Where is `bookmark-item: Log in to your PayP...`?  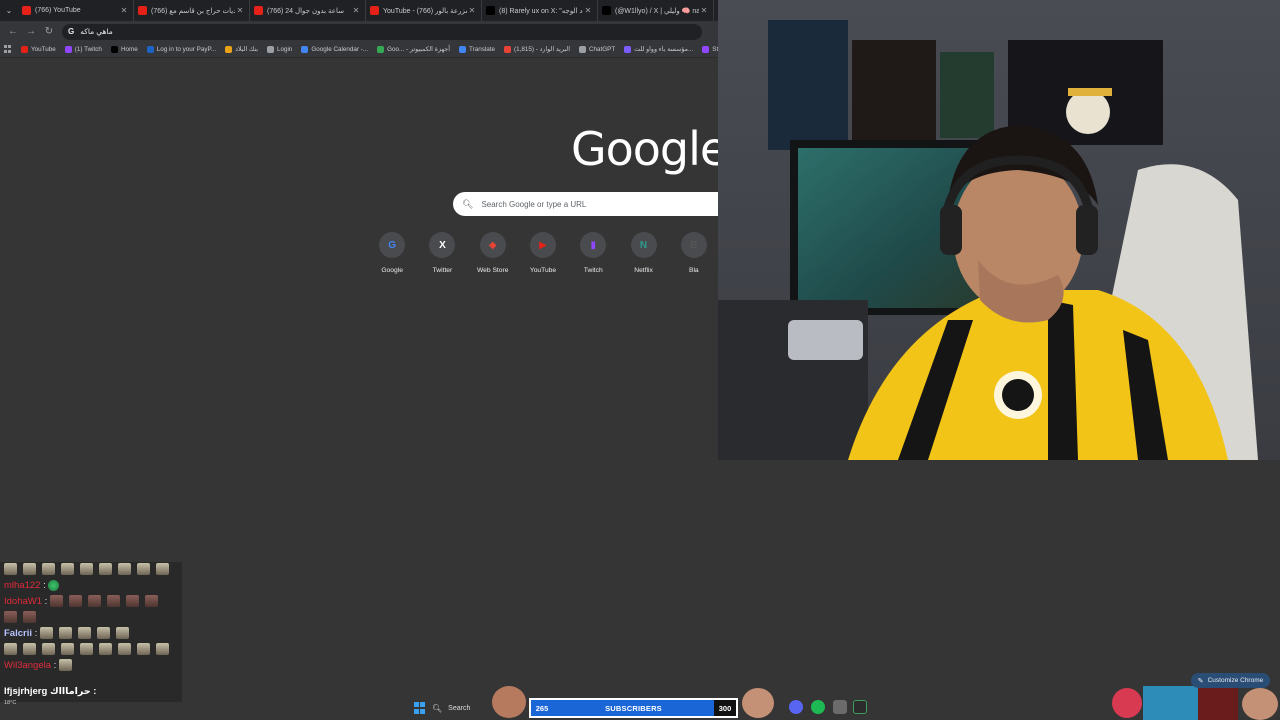 bookmark-item: Log in to your PayP... is located at coordinates (181, 49).